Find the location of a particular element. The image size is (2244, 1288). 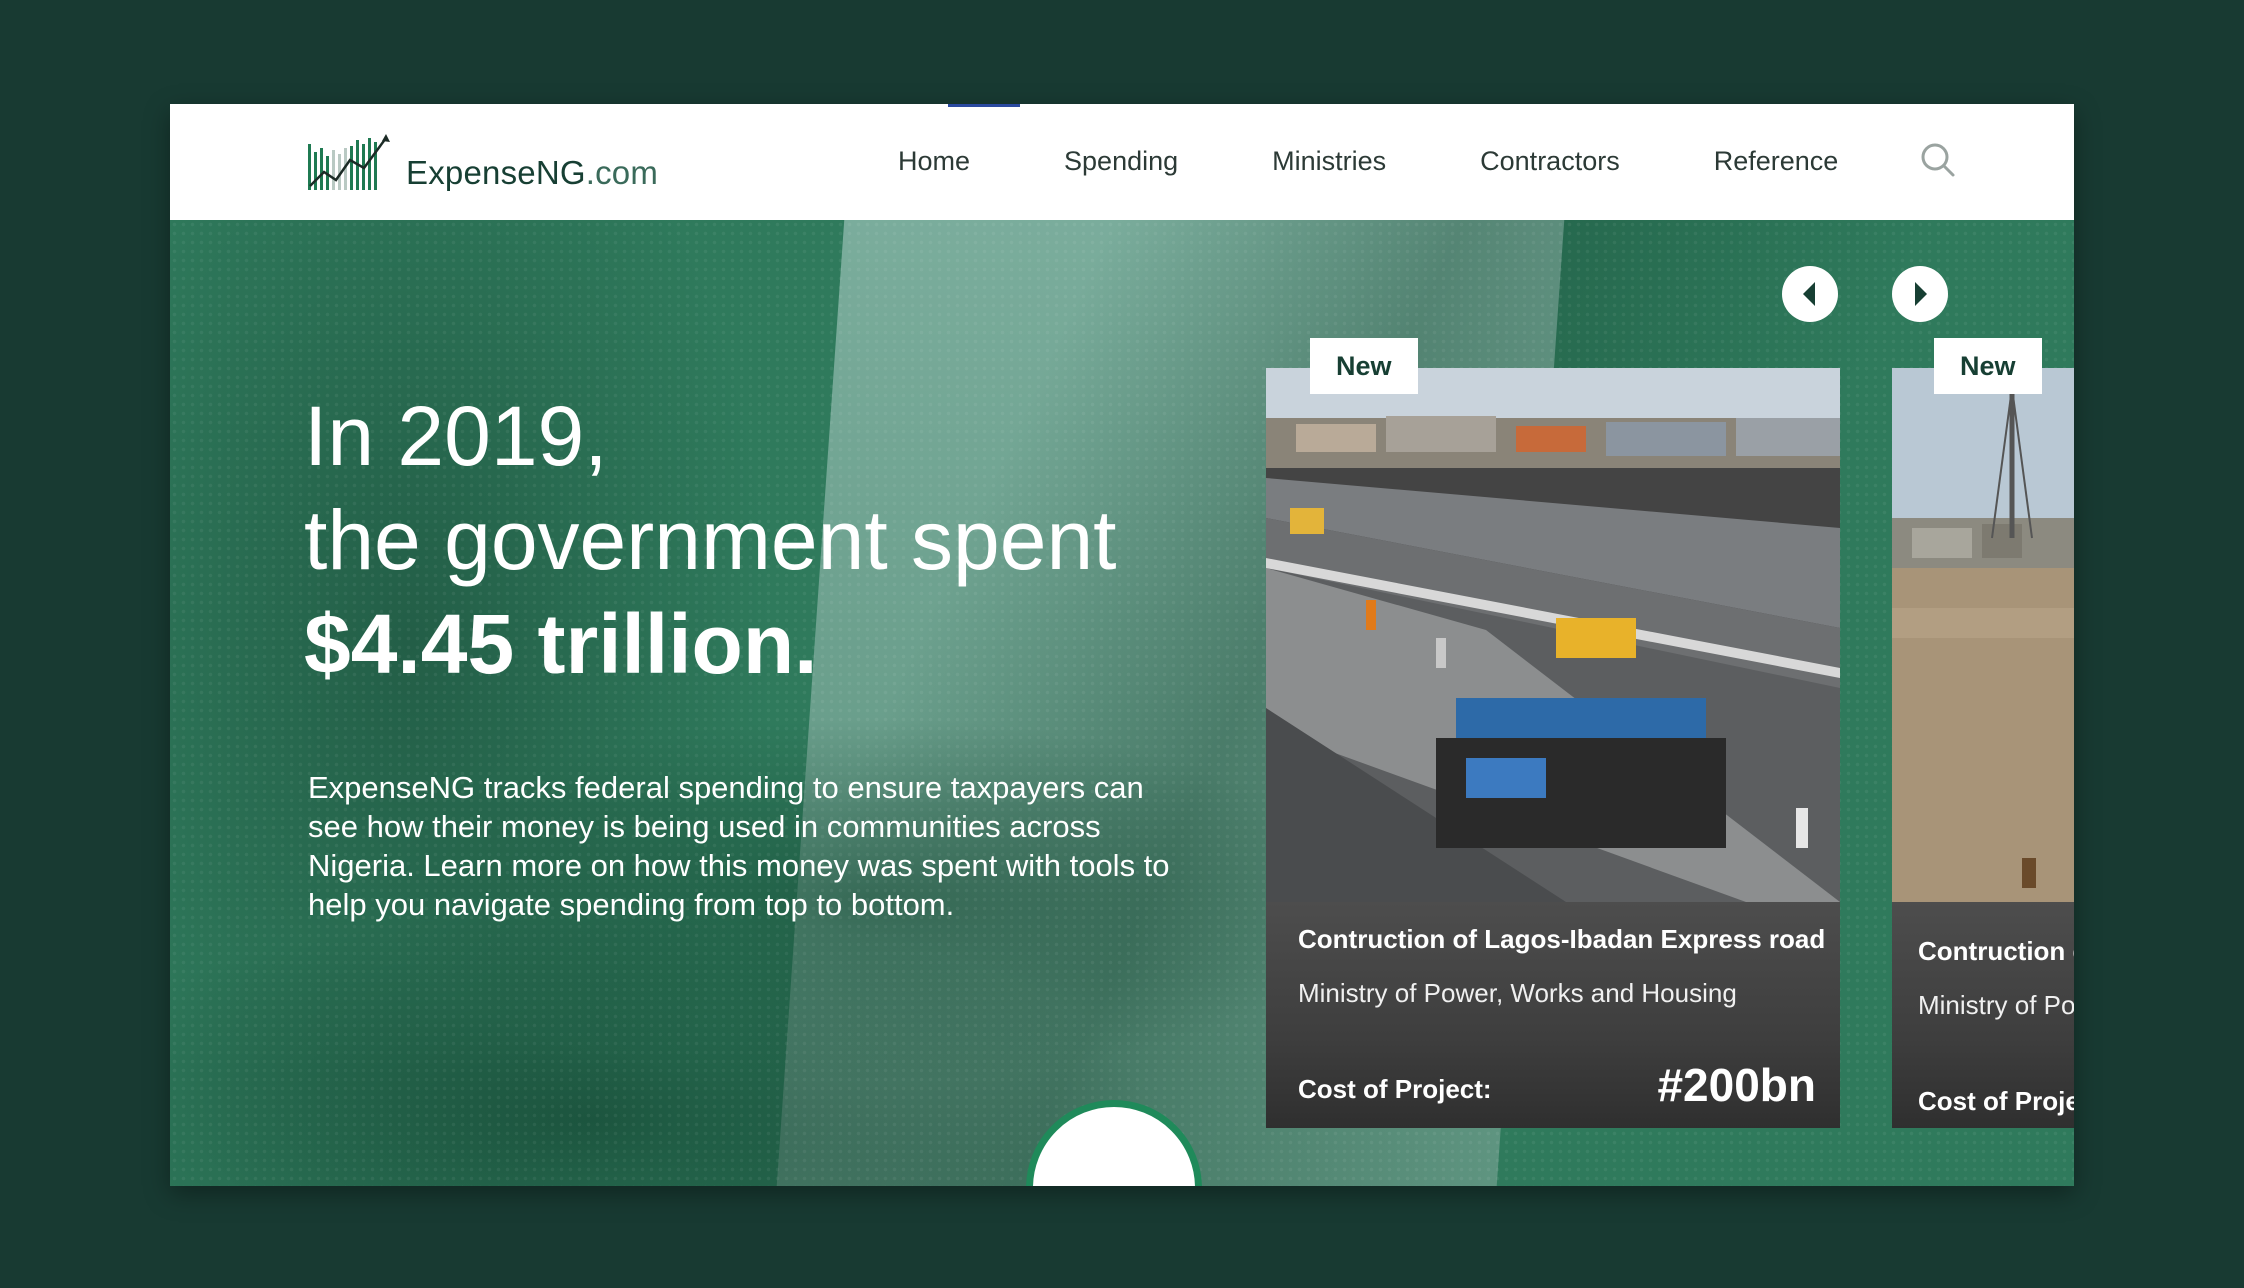

headline-line-1: In 2019, is located at coordinates (456, 436).